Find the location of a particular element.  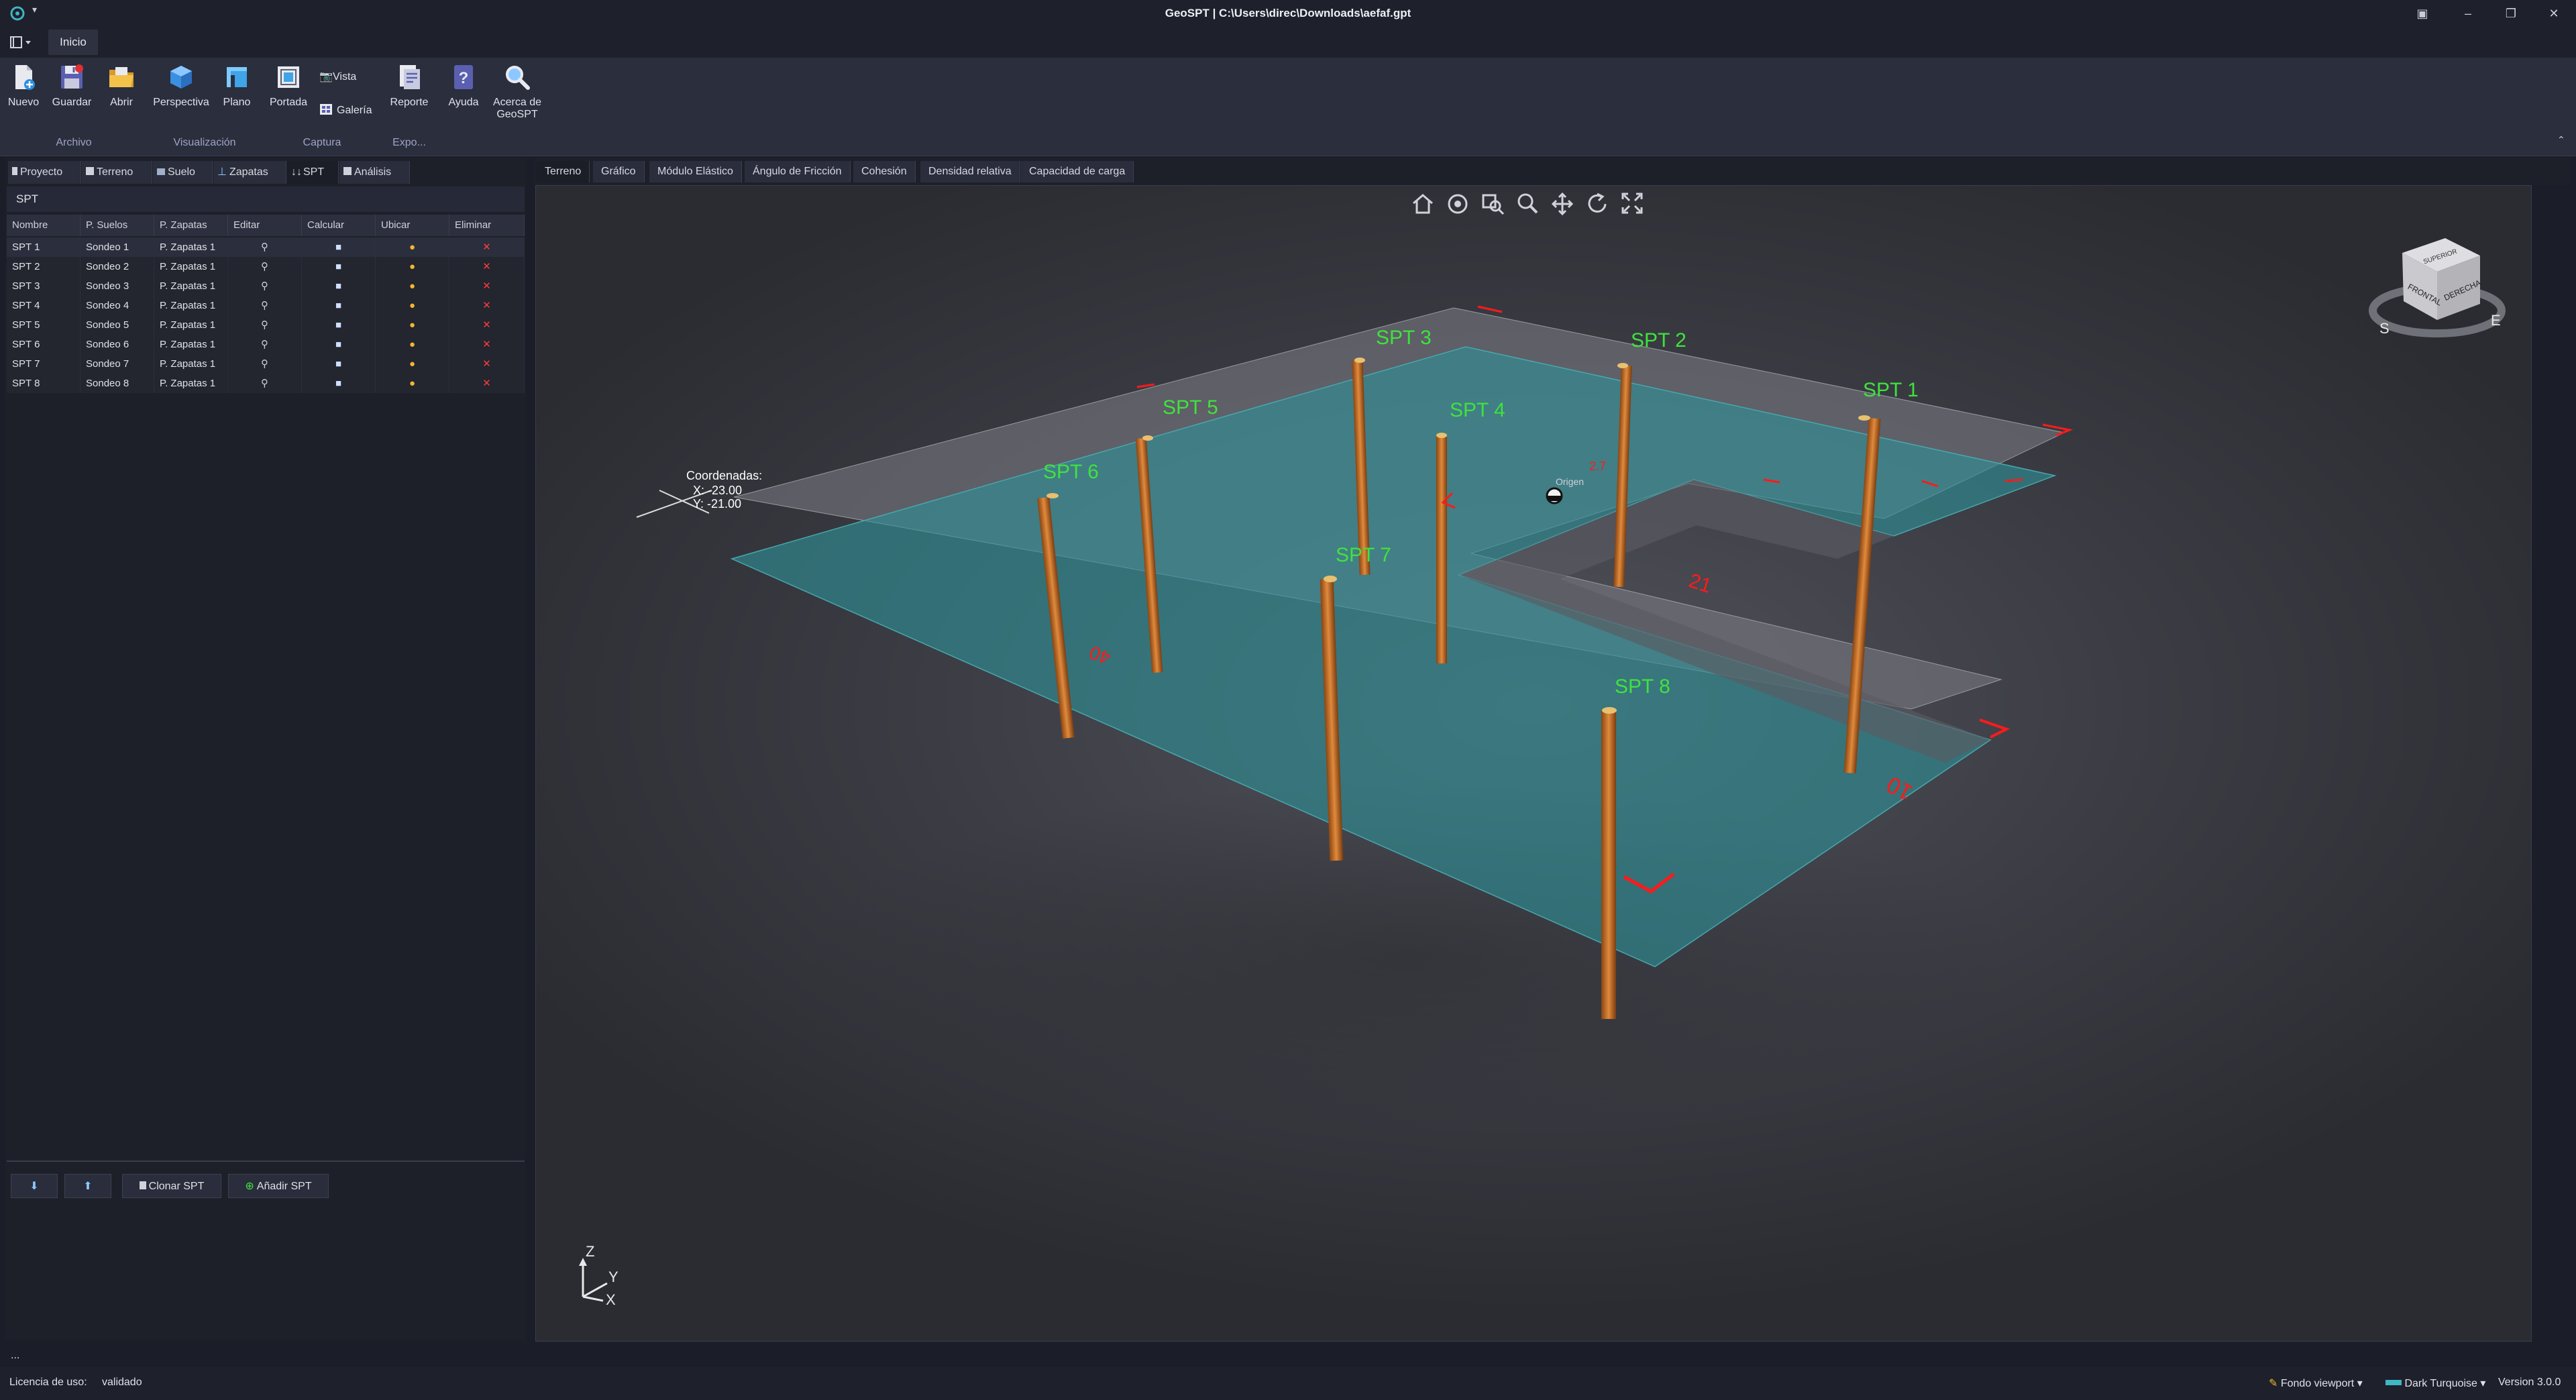

rotate-icon is located at coordinates (1597, 203).